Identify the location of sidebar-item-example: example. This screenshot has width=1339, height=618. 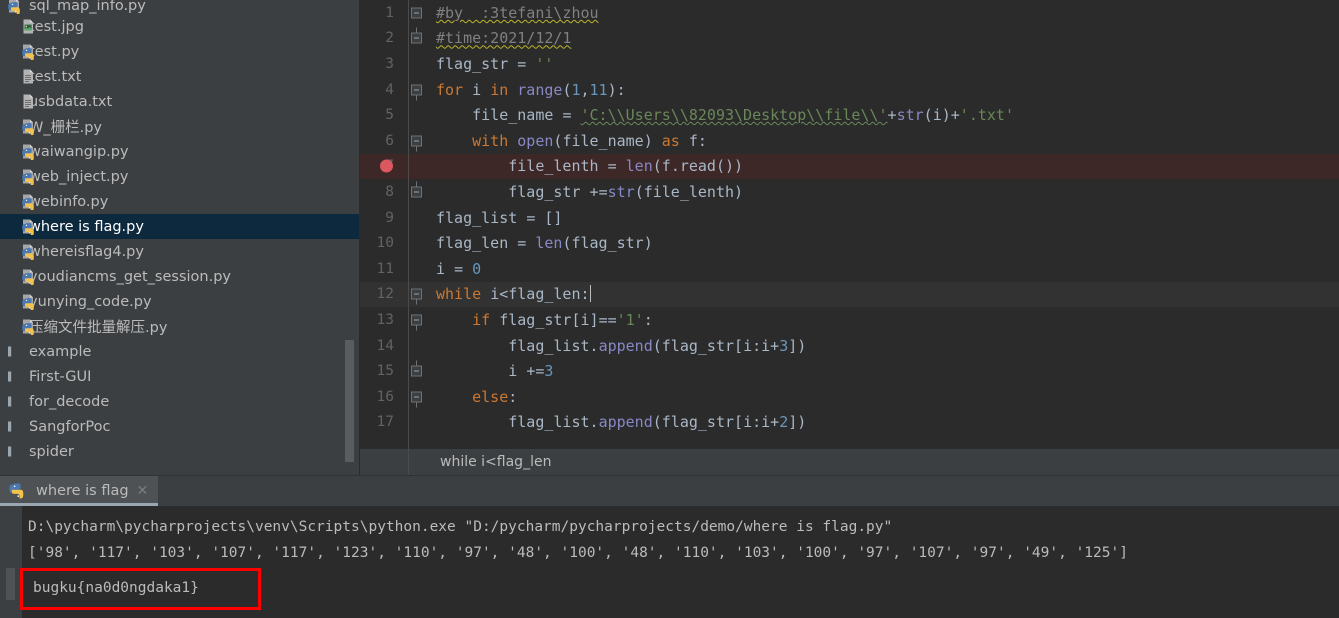
(179, 351).